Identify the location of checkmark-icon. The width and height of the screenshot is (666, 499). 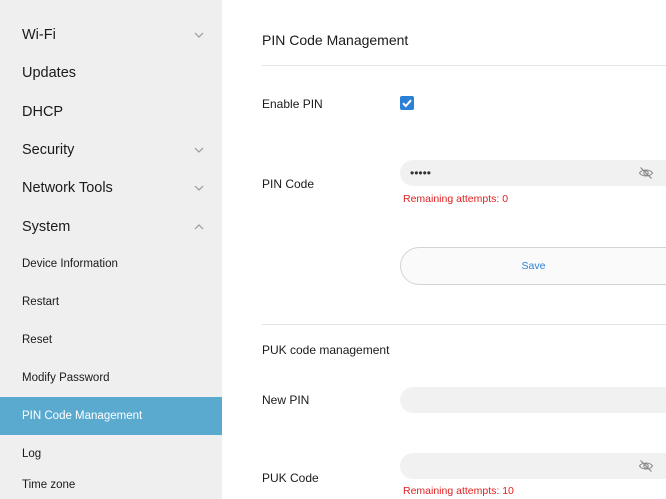
(407, 103).